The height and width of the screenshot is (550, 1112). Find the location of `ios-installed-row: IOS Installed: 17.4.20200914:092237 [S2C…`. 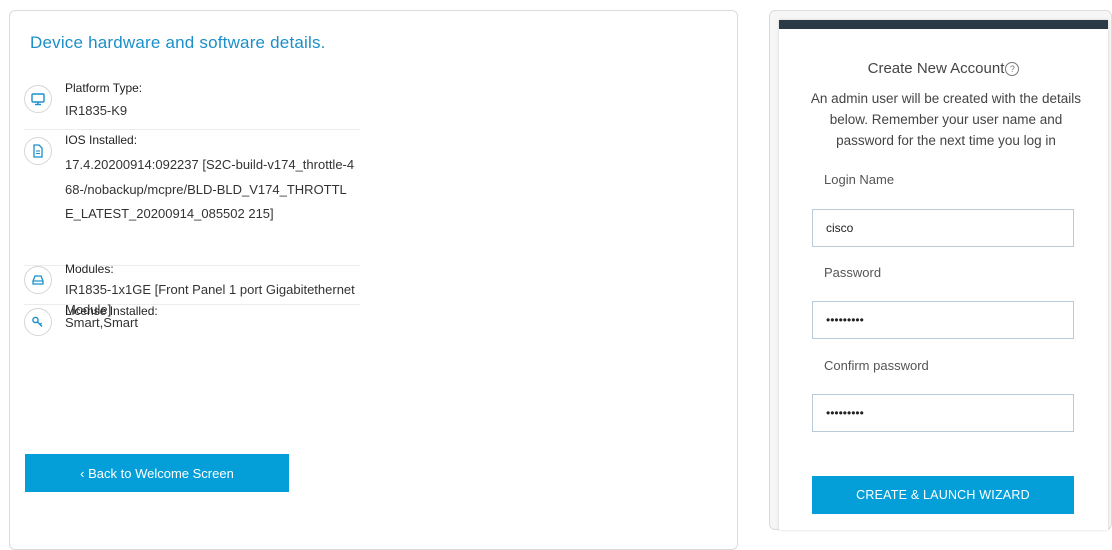

ios-installed-row: IOS Installed: 17.4.20200914:092237 [S2C… is located at coordinates (192, 199).